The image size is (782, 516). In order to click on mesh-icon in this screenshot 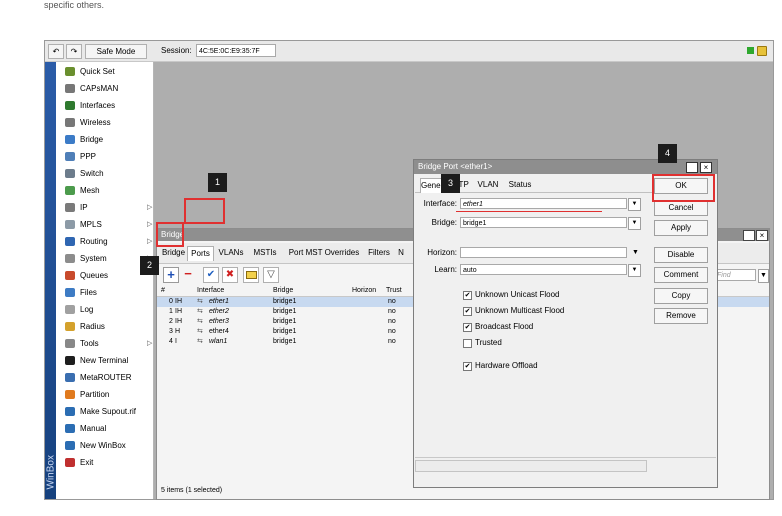, I will do `click(70, 190)`.